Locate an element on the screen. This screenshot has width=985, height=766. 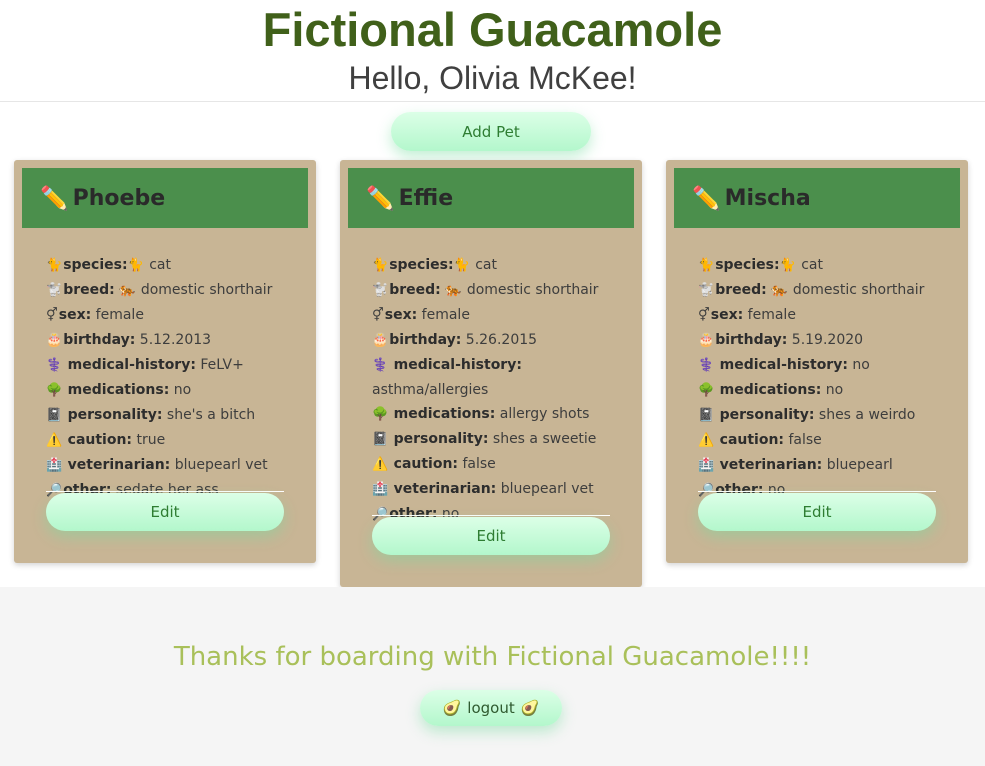
field-birthday: 🎂birthday: 5.26.2015 is located at coordinates (455, 340).